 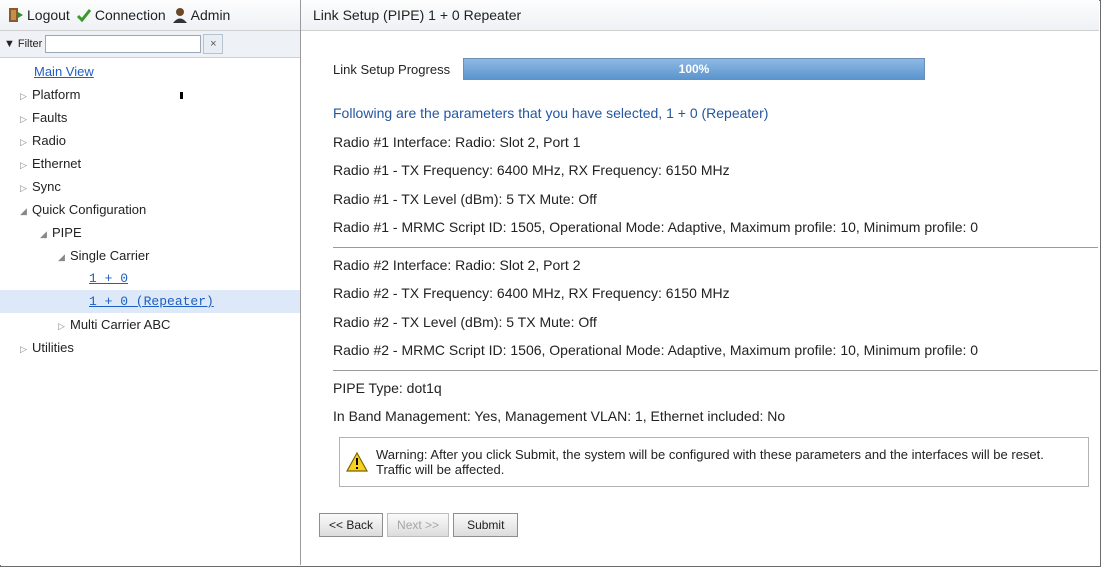 I want to click on pipe-type: PIPE Type: dot1q, so click(x=387, y=387).